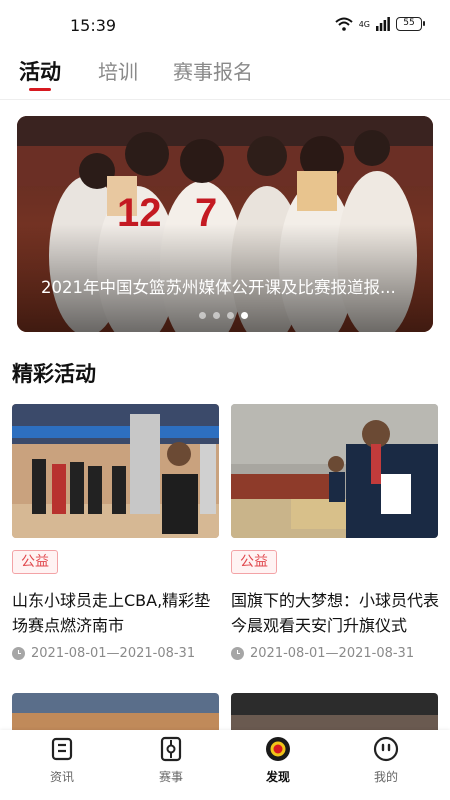 The height and width of the screenshot is (800, 450). What do you see at coordinates (344, 24) in the screenshot?
I see `wifi-icon` at bounding box center [344, 24].